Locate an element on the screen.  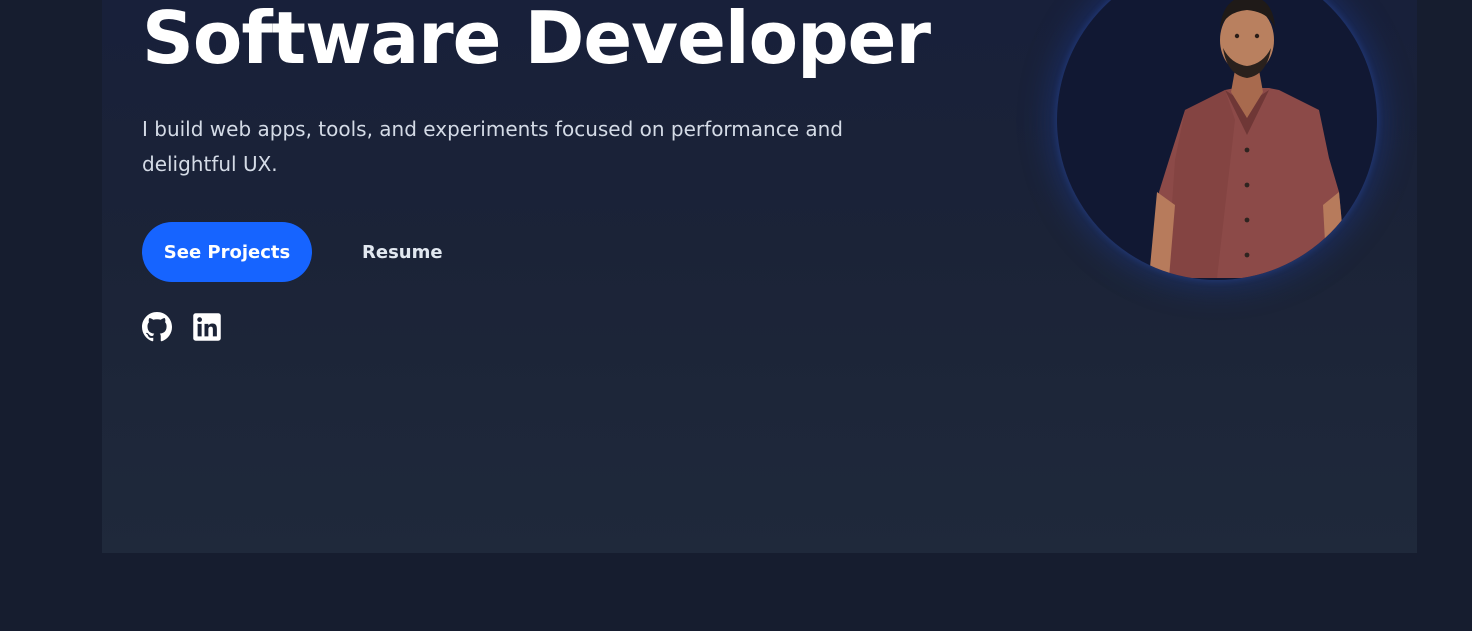
hero-actions: See Projects Resume is located at coordinates (292, 252).